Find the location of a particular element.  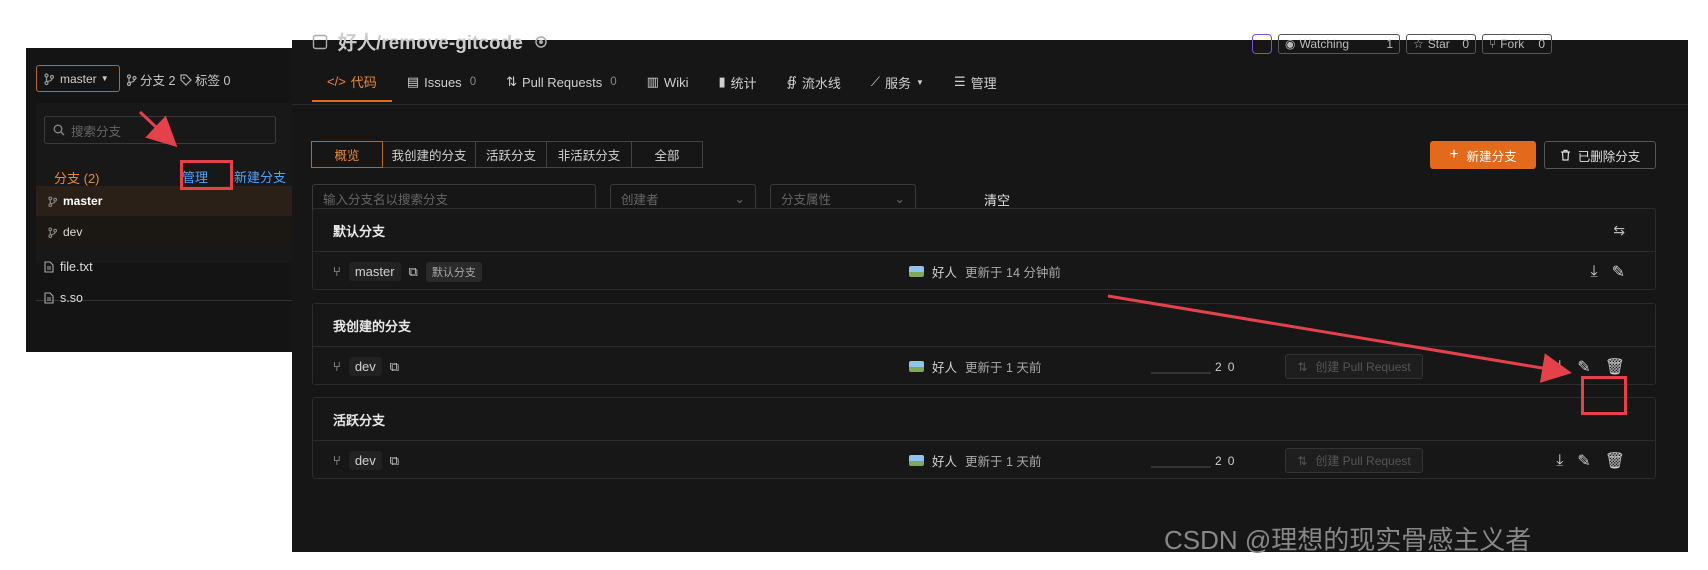

tab-overview: 概览 is located at coordinates (347, 154).